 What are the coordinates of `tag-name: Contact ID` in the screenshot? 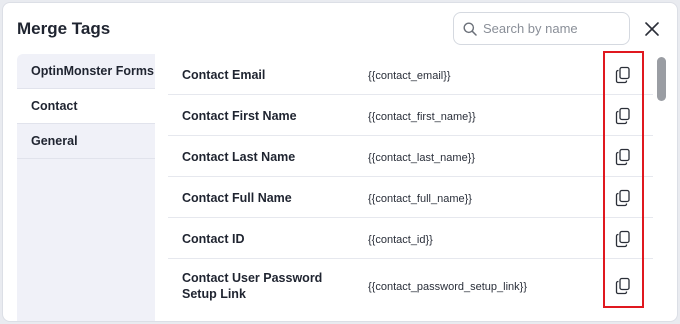 It's located at (213, 238).